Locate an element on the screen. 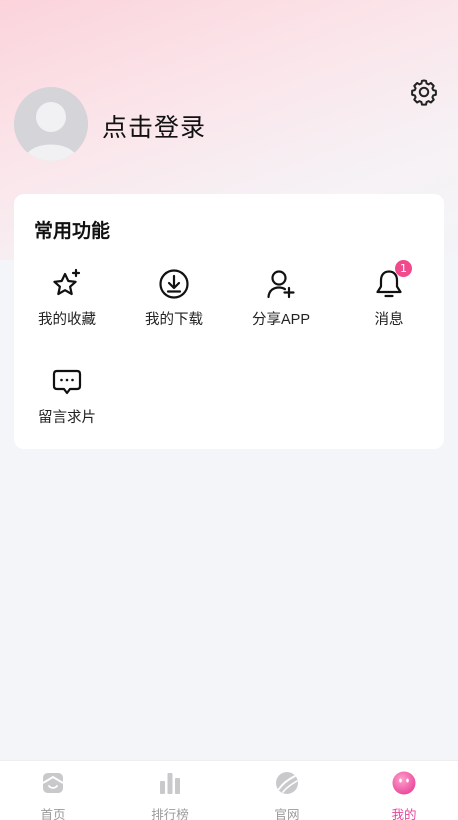  bell-icon: 1 is located at coordinates (391, 281).